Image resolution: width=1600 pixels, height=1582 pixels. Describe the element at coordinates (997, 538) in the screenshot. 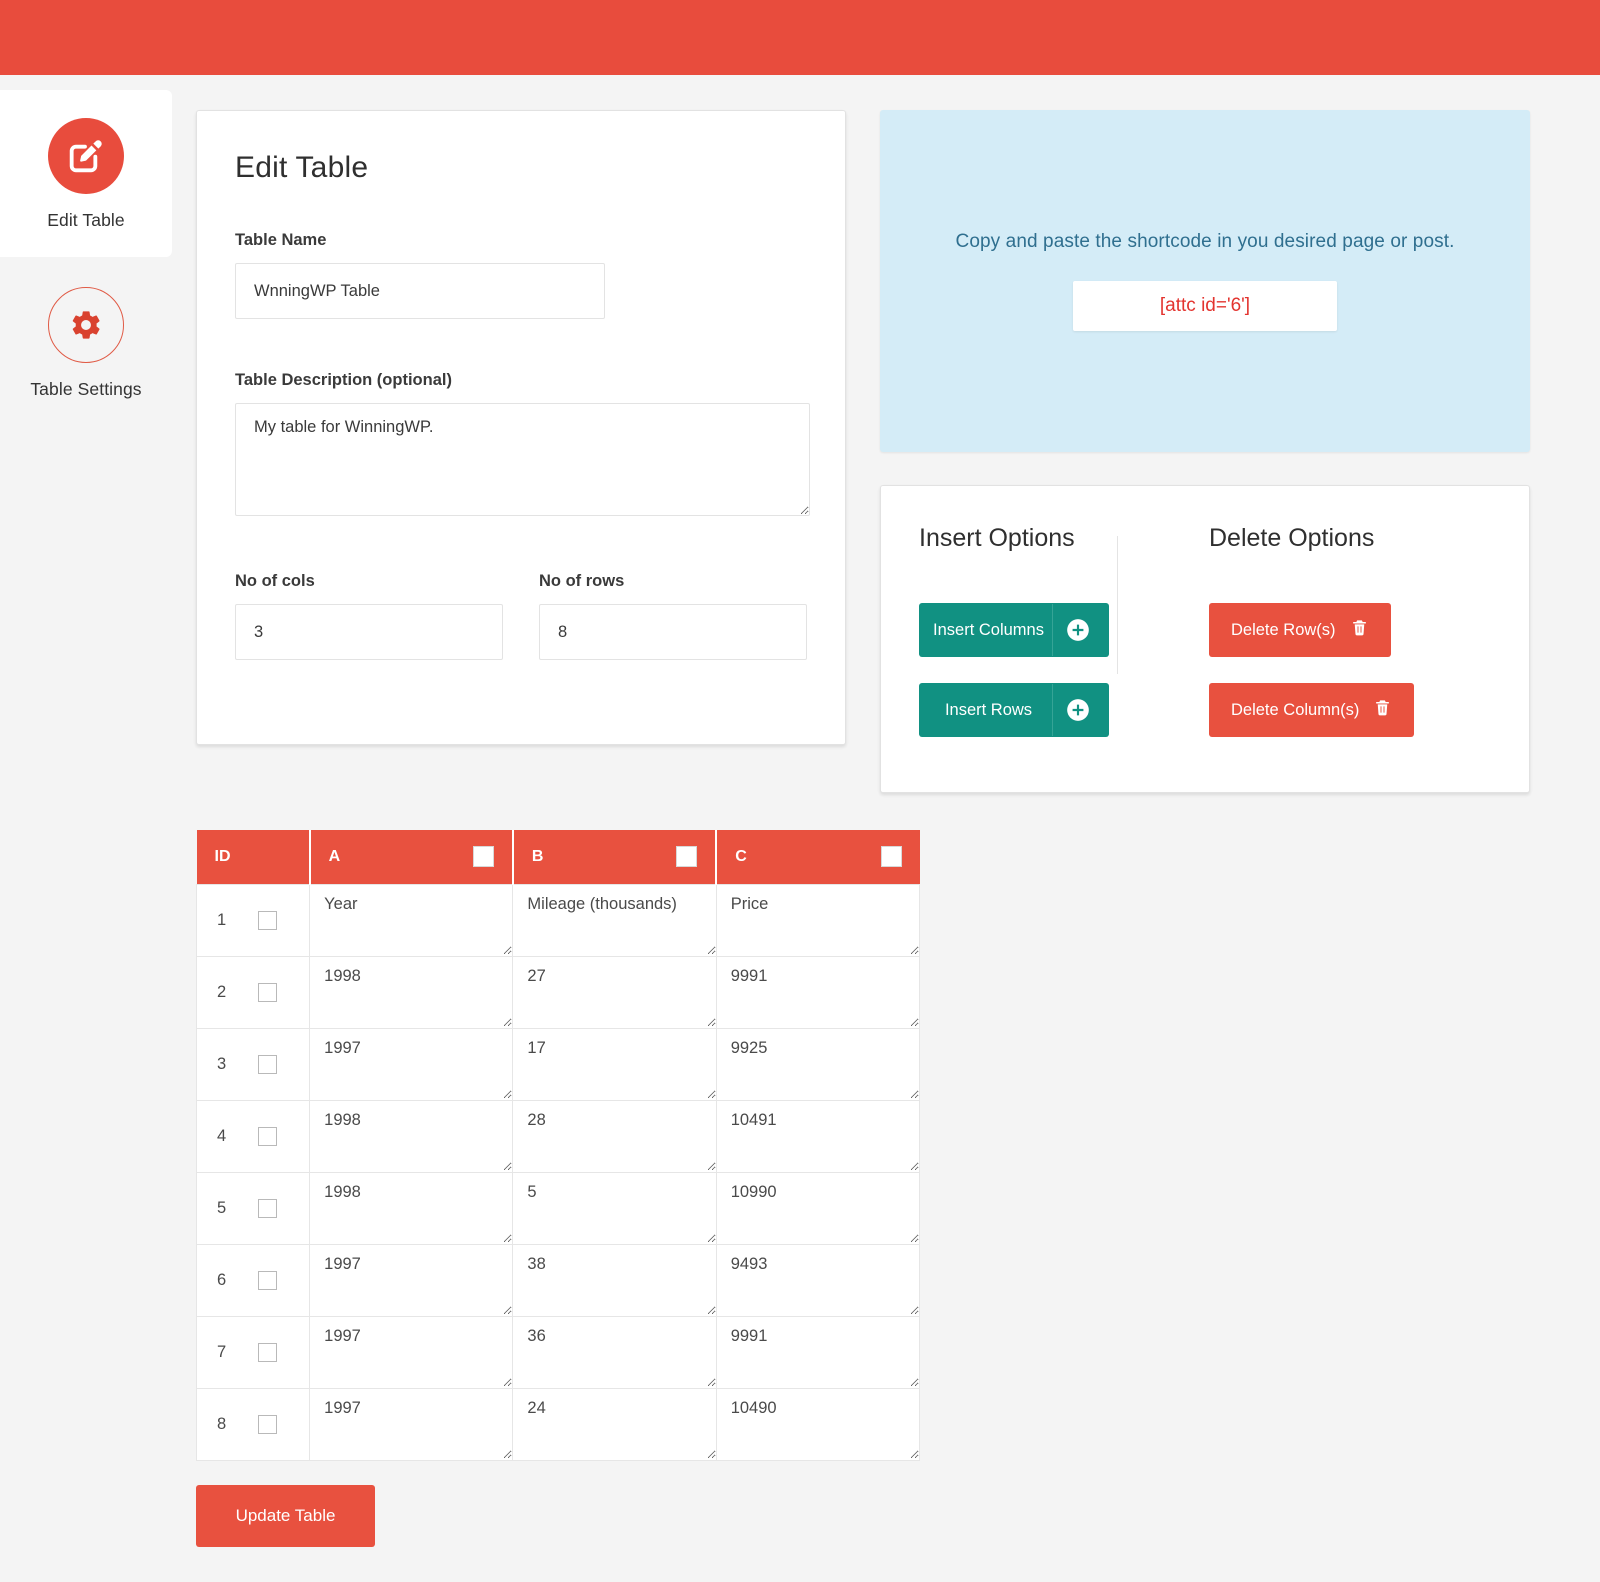

I see `insert-options-heading: Insert Options` at that location.